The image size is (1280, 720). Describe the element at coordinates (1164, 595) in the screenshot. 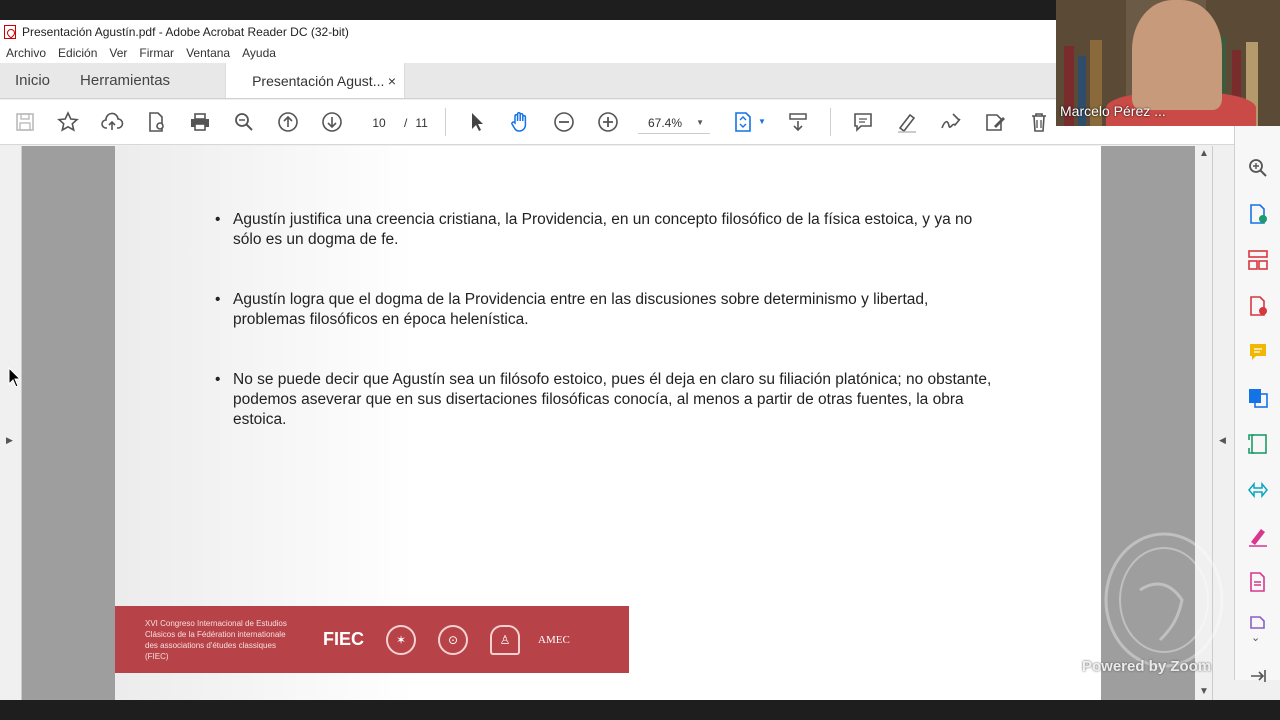

I see `unam-seal-watermark` at that location.